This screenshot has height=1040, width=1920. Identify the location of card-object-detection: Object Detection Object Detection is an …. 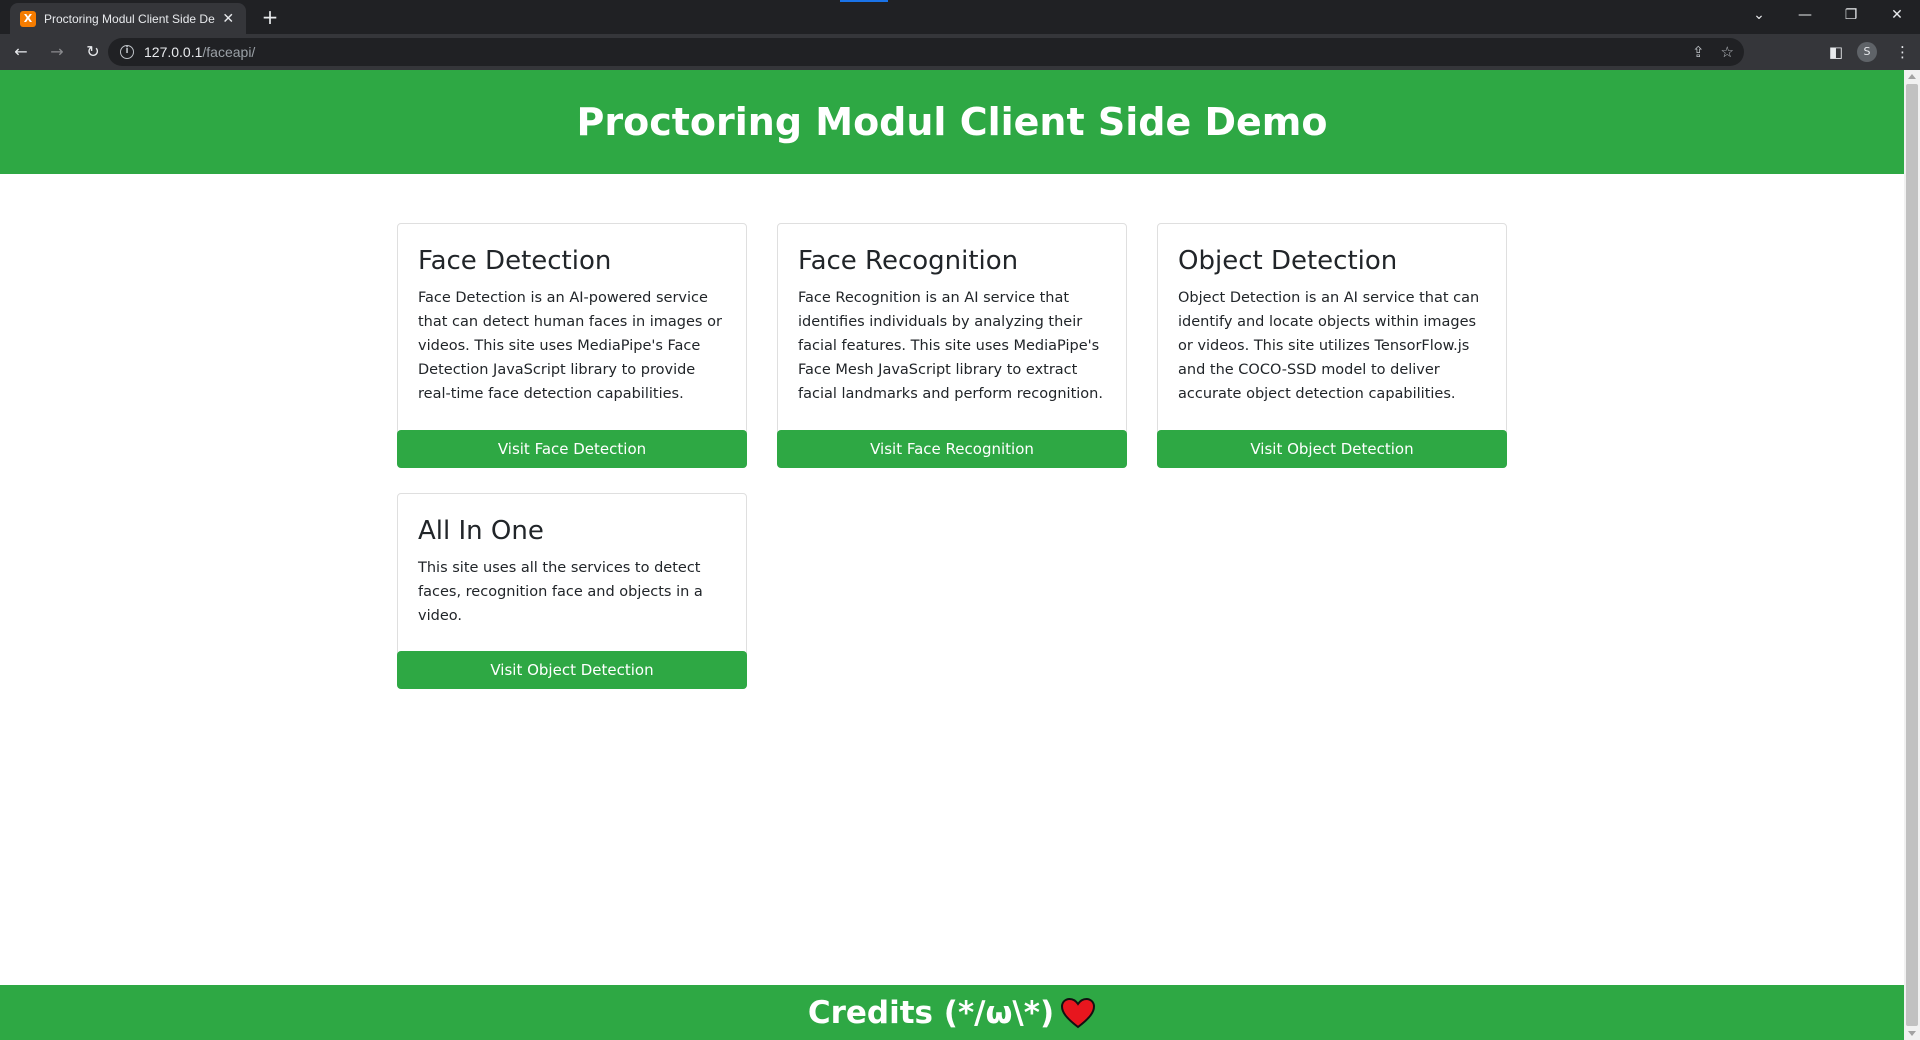
(1332, 345).